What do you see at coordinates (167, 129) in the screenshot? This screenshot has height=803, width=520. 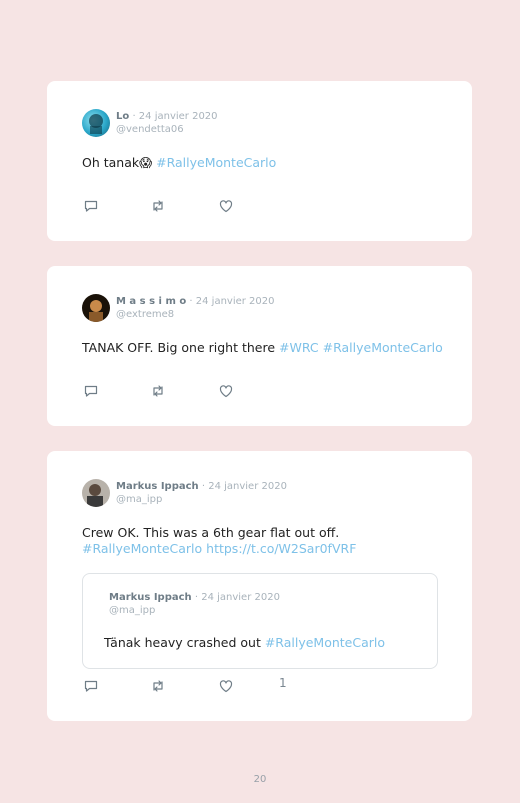 I see `author-handle: @vendetta06` at bounding box center [167, 129].